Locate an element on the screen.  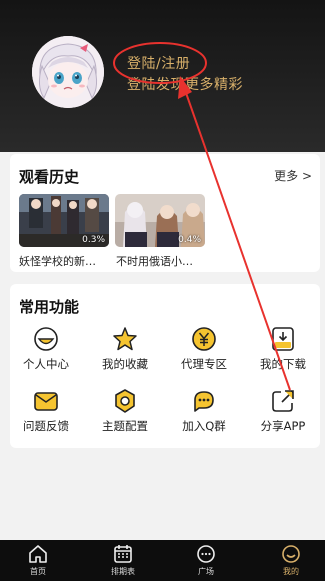
feature-my-downloads: 我的下载 is located at coordinates (283, 349).